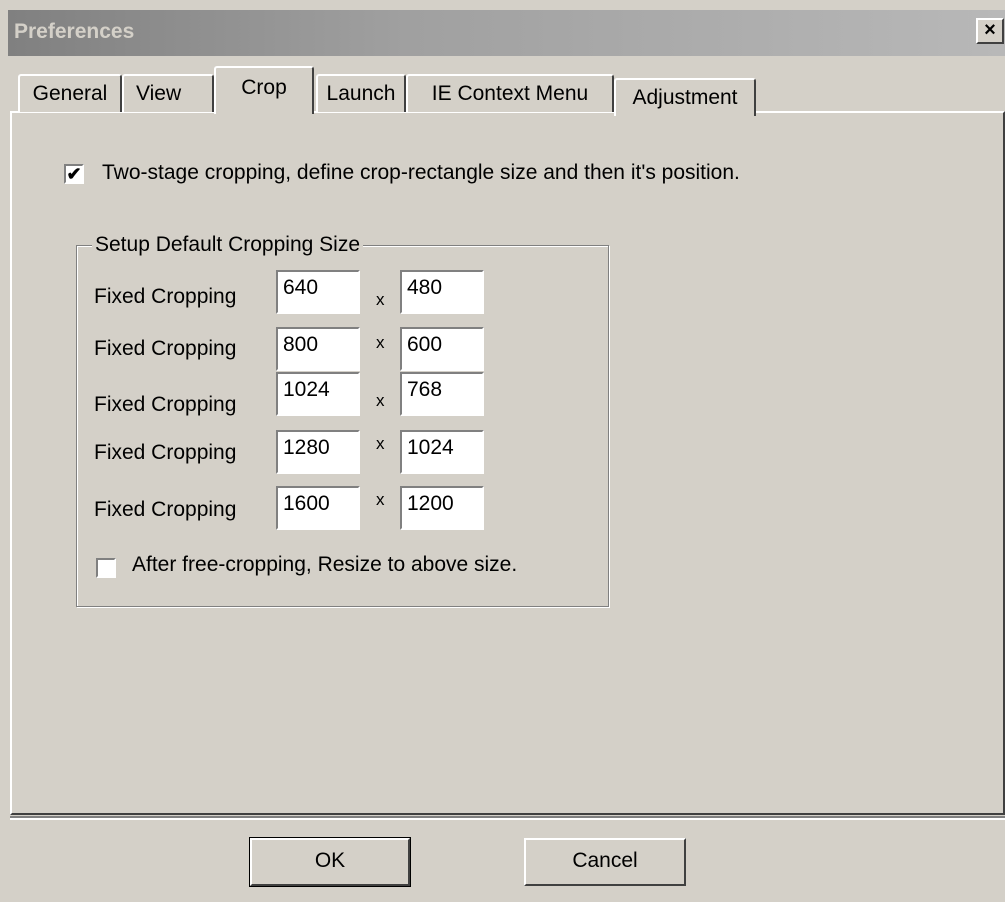  I want to click on crop-height-input-1: 480, so click(442, 292).